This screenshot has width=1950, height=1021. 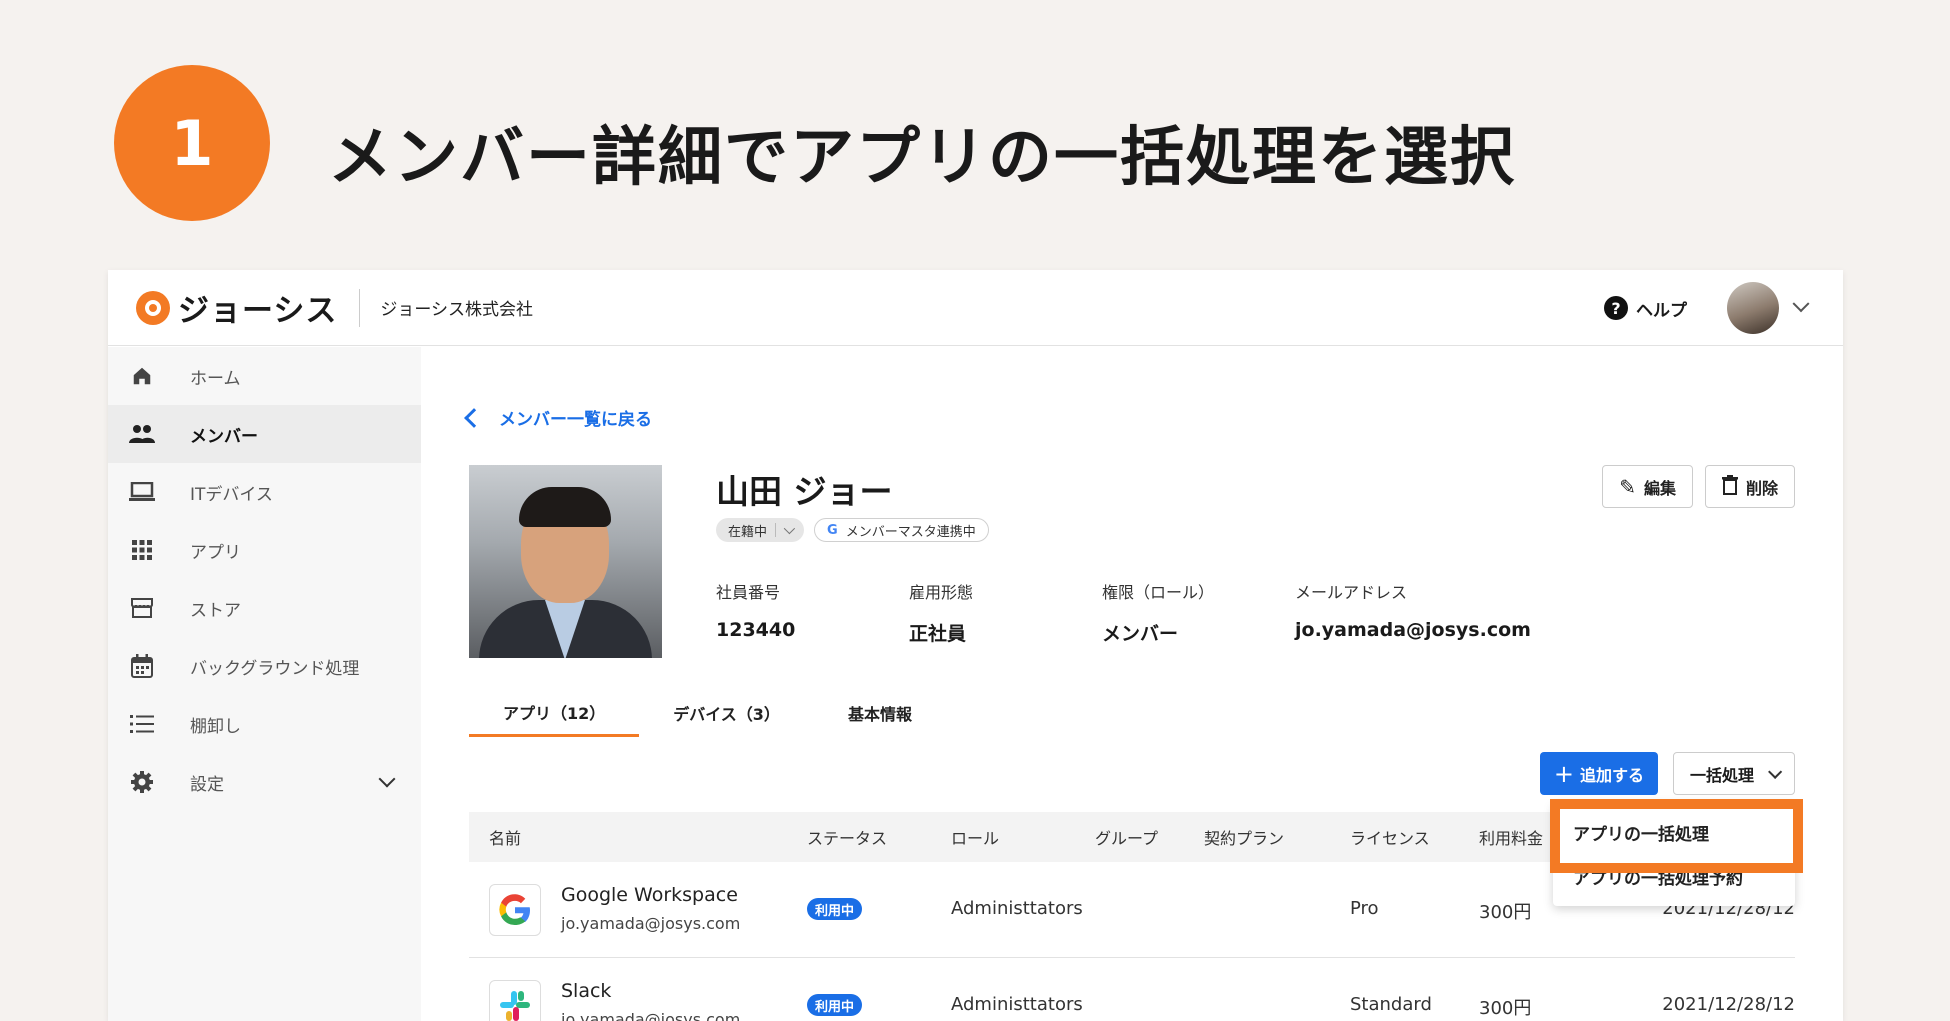 I want to click on field-label: 雇用形態, so click(x=941, y=592).